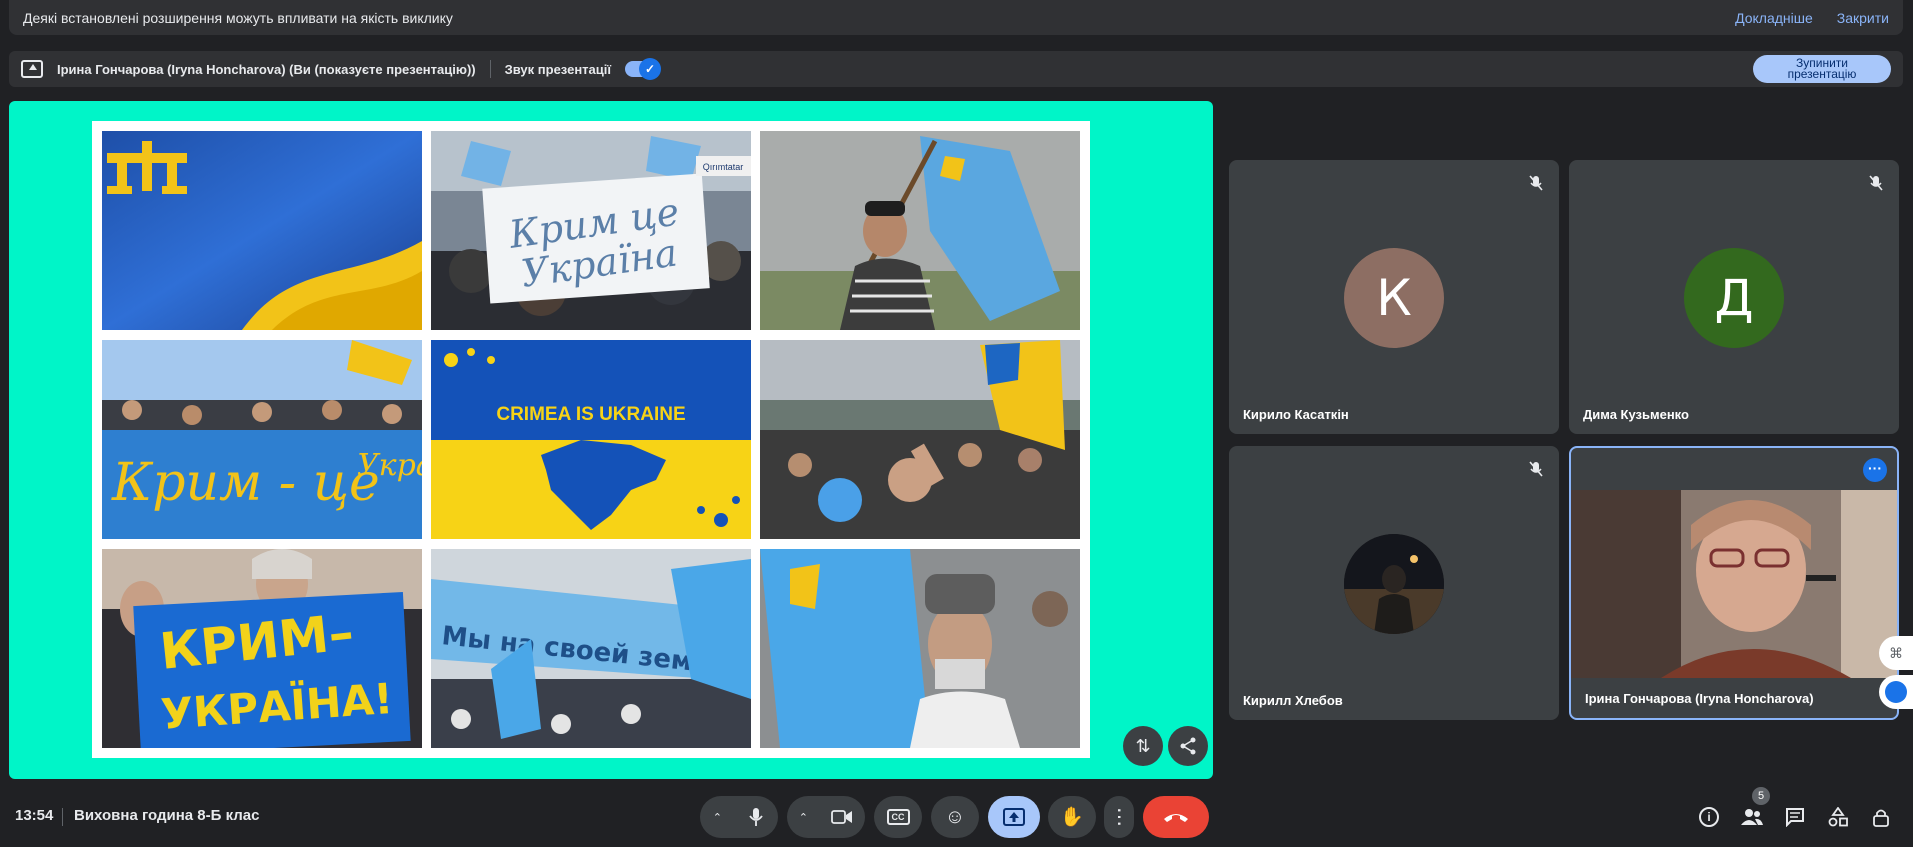 The height and width of the screenshot is (847, 1913). I want to click on stop-presenting-button: Зупинити презентацію, so click(1822, 69).